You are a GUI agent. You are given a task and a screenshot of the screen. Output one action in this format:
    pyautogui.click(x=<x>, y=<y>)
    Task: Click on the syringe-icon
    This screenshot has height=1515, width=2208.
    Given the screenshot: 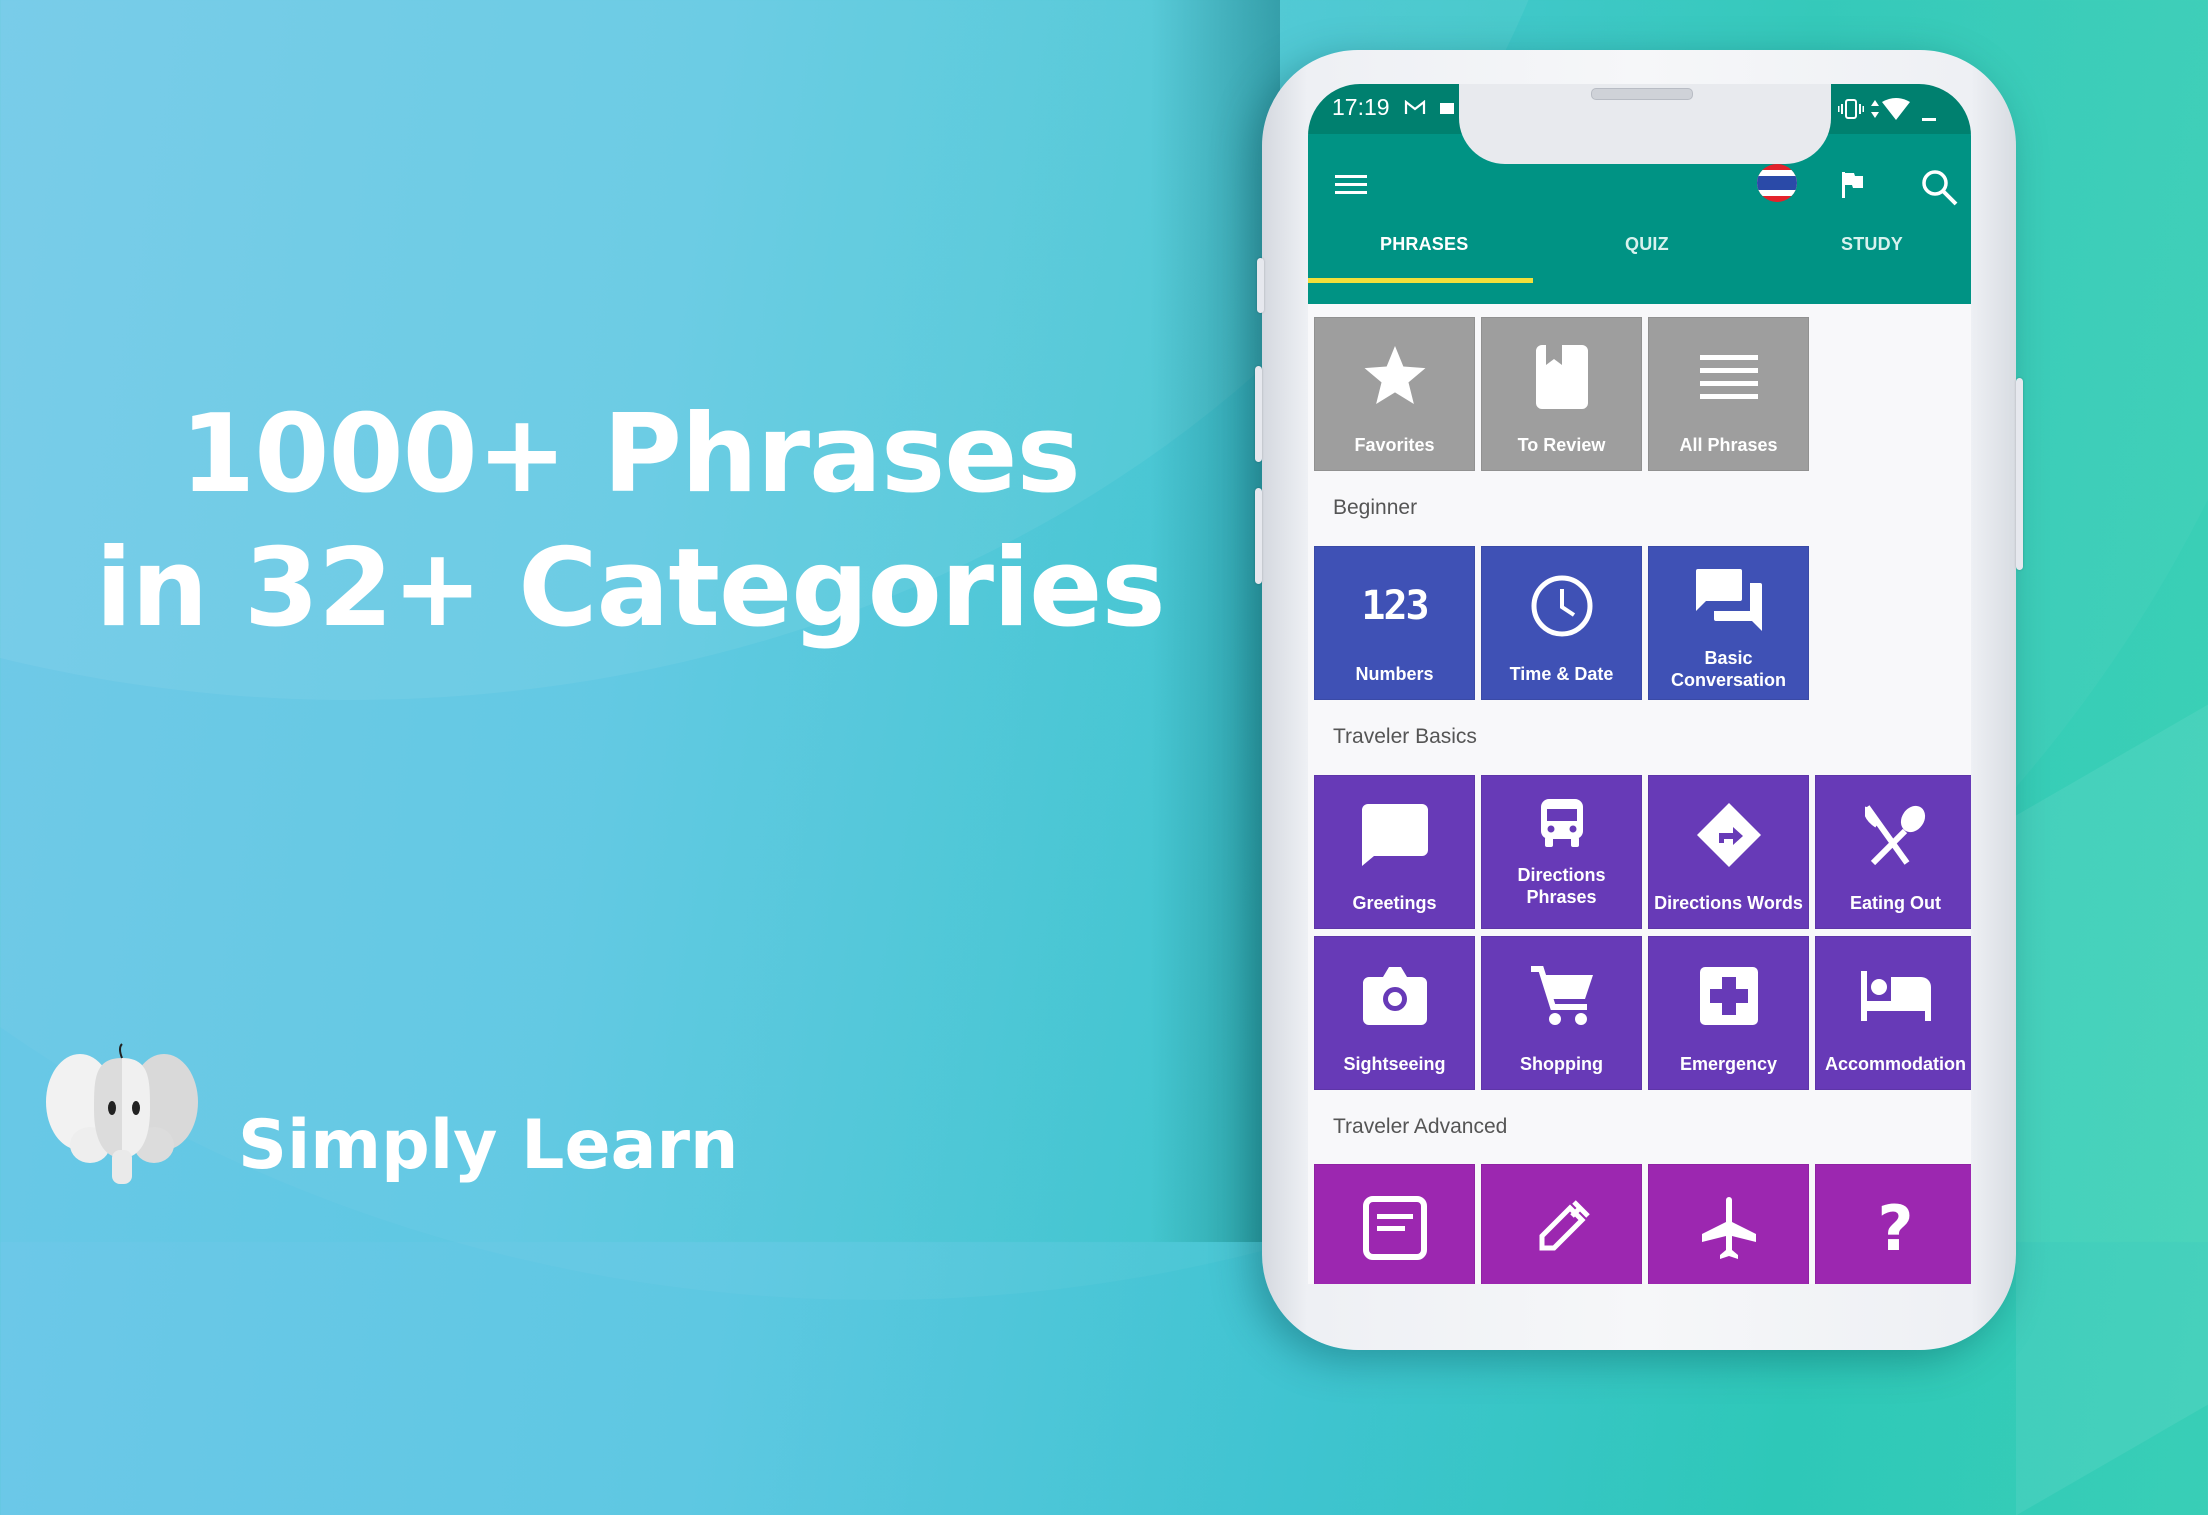 What is the action you would take?
    pyautogui.click(x=1564, y=1225)
    